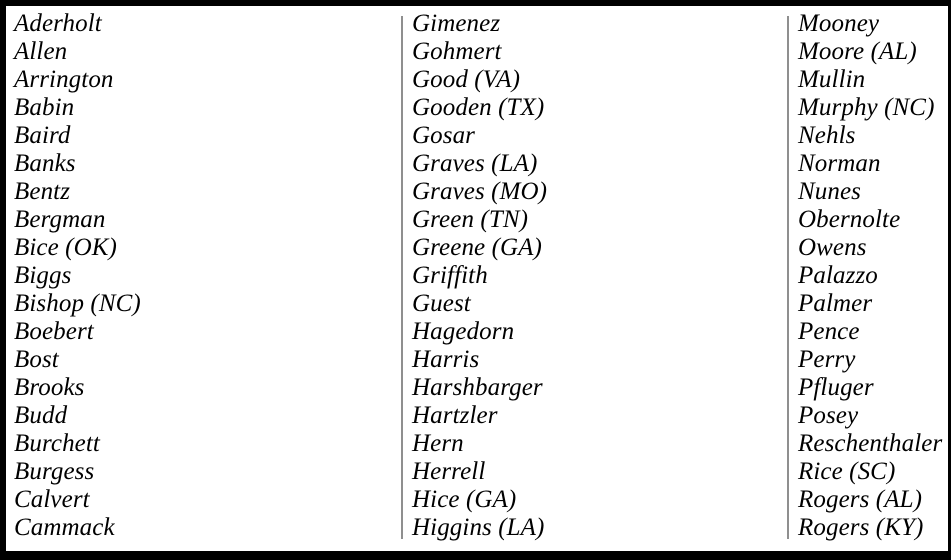 The height and width of the screenshot is (560, 951). Describe the element at coordinates (444, 135) in the screenshot. I see `list-item: Gosar` at that location.